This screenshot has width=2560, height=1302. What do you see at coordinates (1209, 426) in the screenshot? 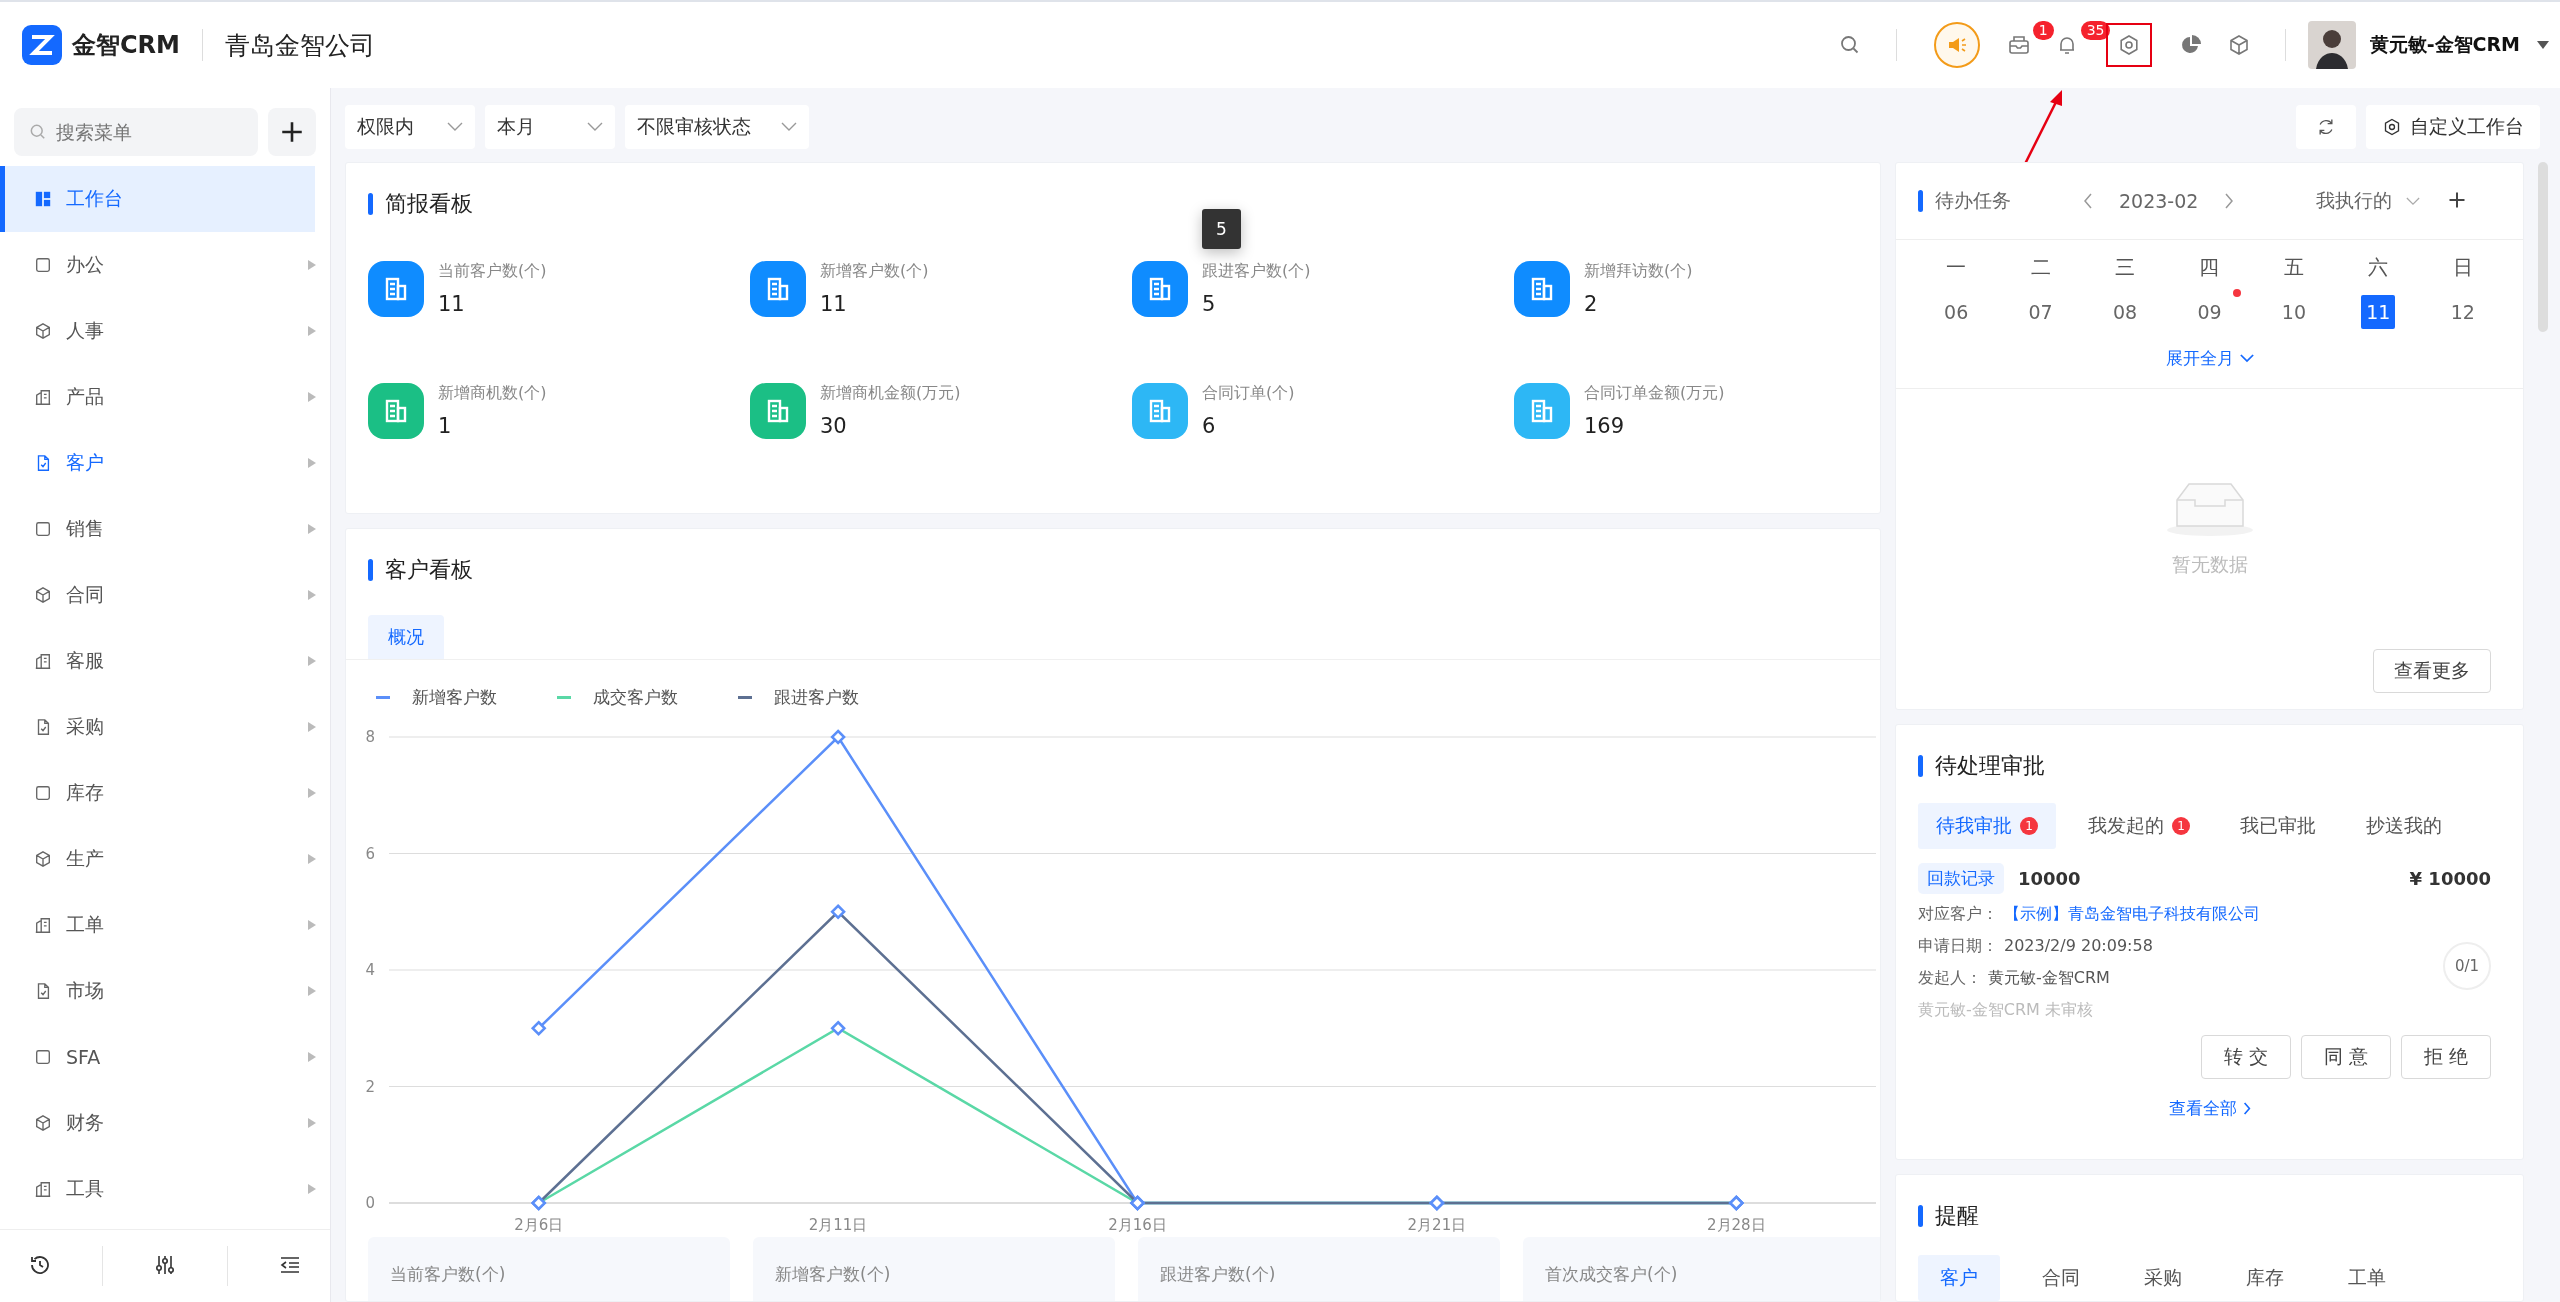
I see `stat-value: 6` at bounding box center [1209, 426].